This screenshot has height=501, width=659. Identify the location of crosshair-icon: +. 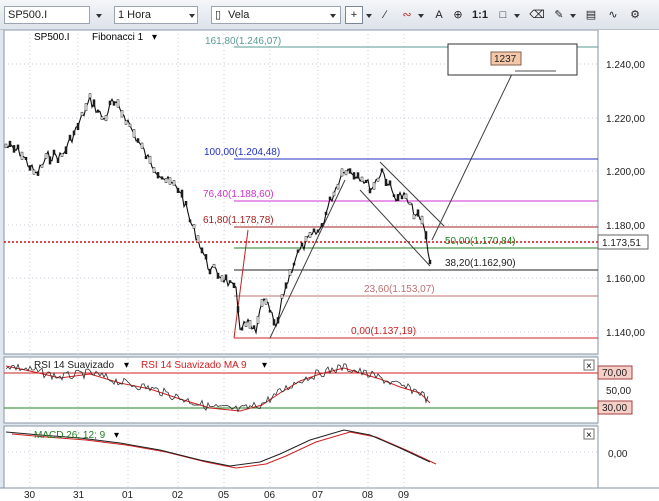
(354, 15).